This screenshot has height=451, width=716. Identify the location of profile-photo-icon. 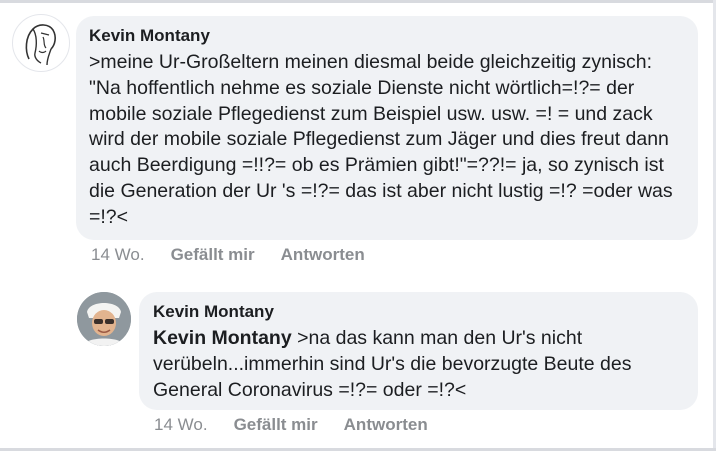
(104, 319).